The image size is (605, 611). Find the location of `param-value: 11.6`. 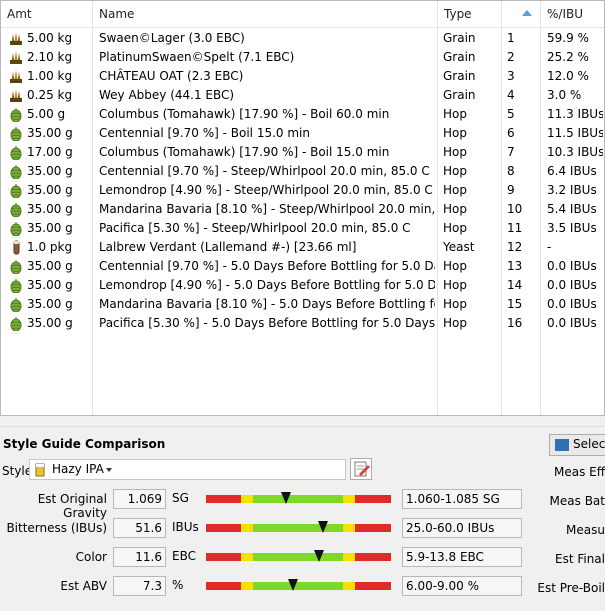

param-value: 11.6 is located at coordinates (139, 557).